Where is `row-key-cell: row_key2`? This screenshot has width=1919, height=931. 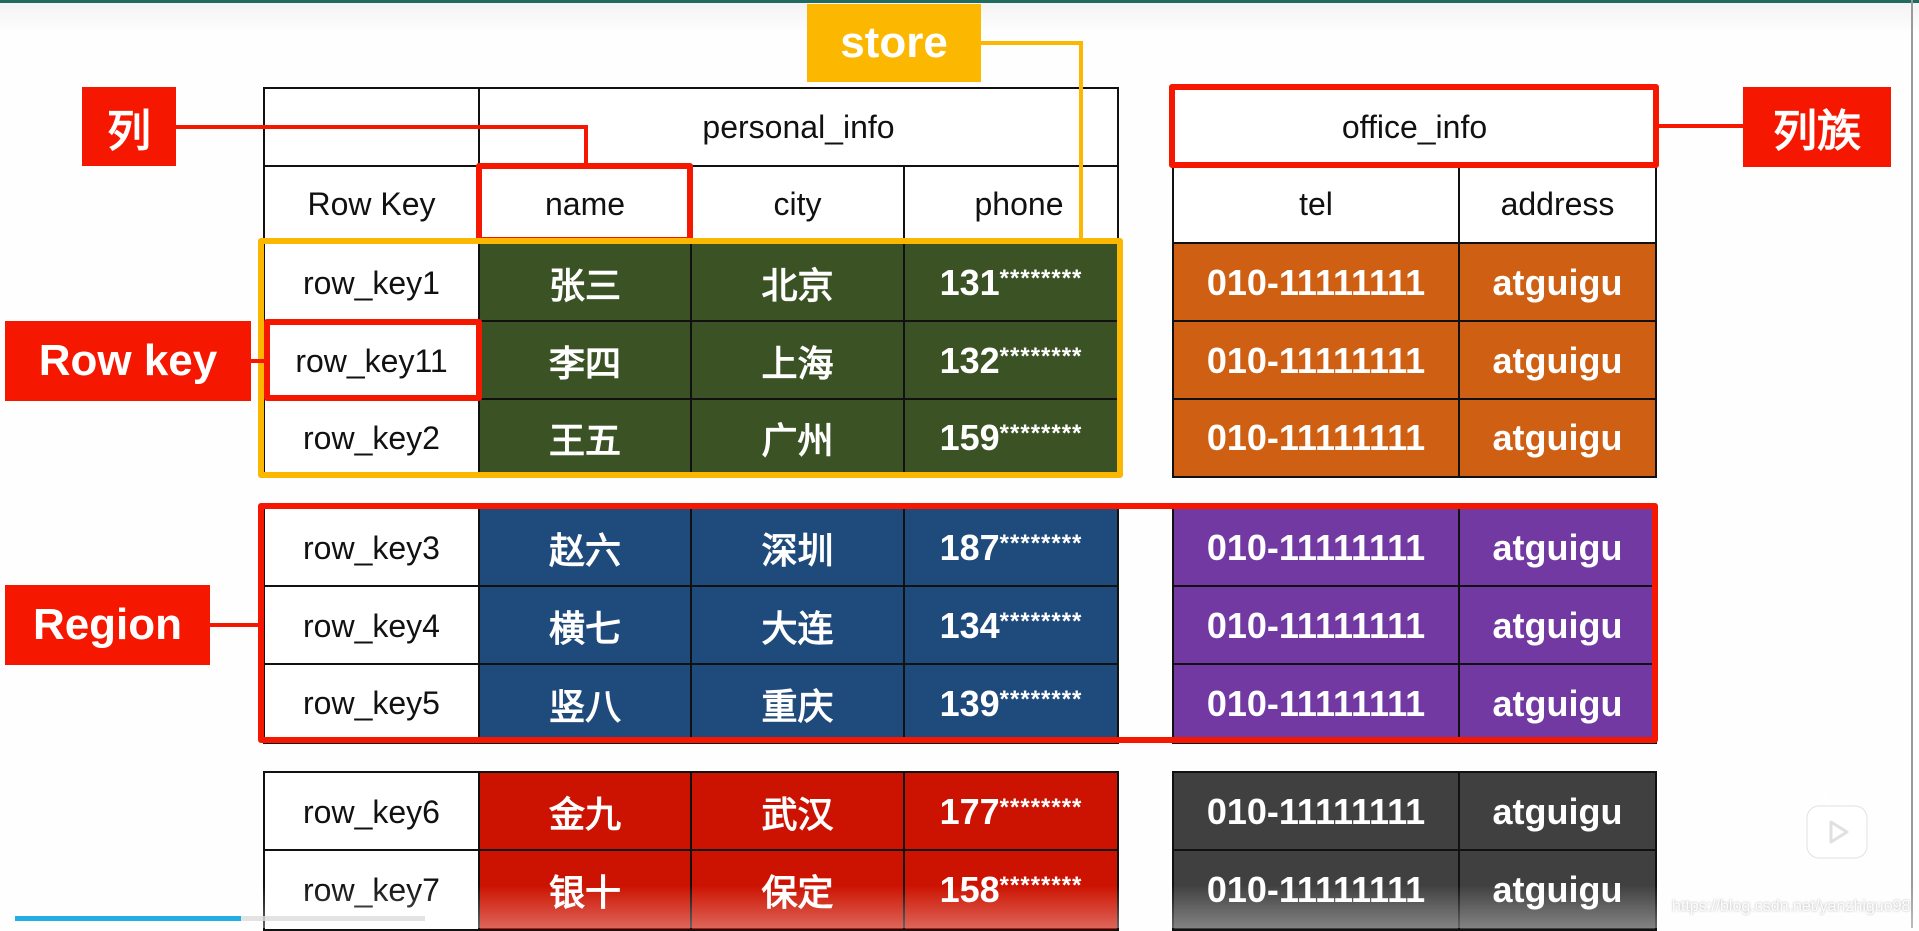 row-key-cell: row_key2 is located at coordinates (371, 438).